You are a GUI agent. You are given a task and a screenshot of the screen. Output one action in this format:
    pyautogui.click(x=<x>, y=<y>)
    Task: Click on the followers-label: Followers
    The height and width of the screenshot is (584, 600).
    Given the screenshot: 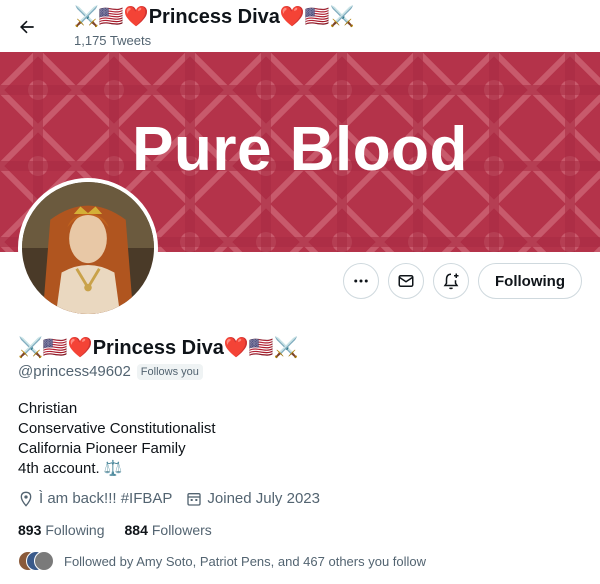 What is the action you would take?
    pyautogui.click(x=181, y=530)
    